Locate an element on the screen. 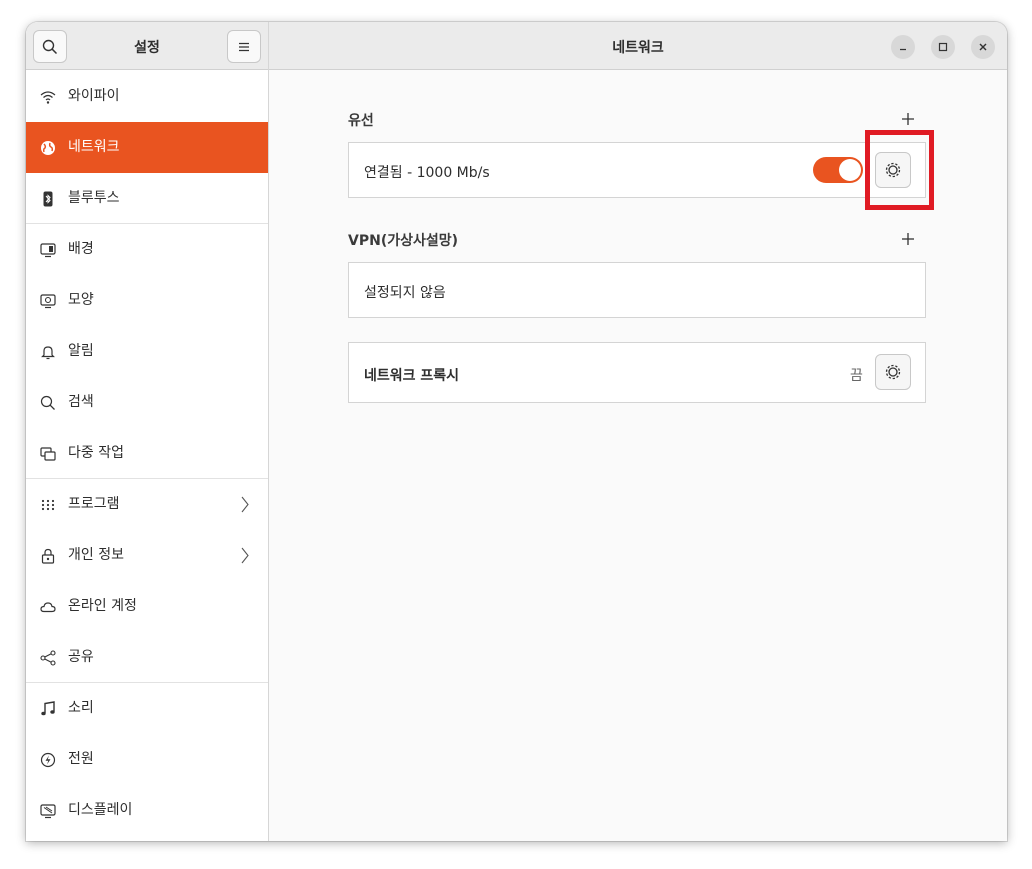 This screenshot has width=1032, height=869. sidebar-item-label: 배경 is located at coordinates (81, 249).